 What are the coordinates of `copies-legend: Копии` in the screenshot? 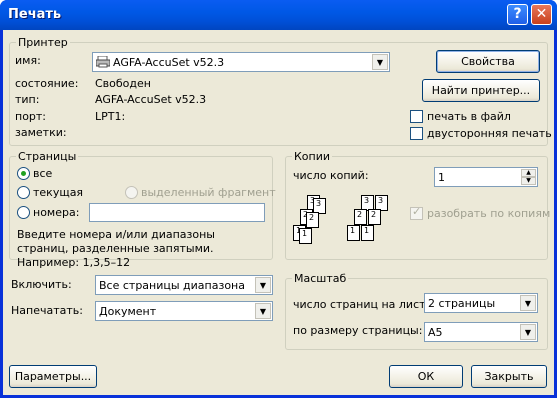 It's located at (312, 156).